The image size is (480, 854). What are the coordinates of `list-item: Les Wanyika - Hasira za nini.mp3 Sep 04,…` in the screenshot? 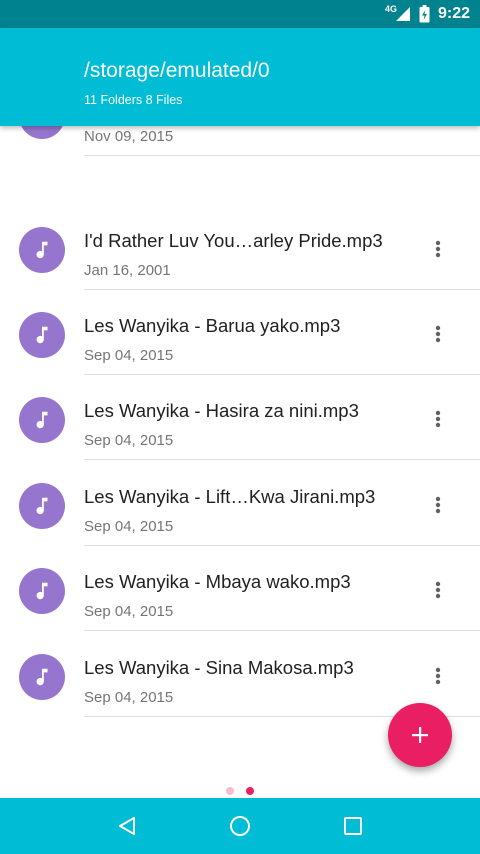 It's located at (240, 417).